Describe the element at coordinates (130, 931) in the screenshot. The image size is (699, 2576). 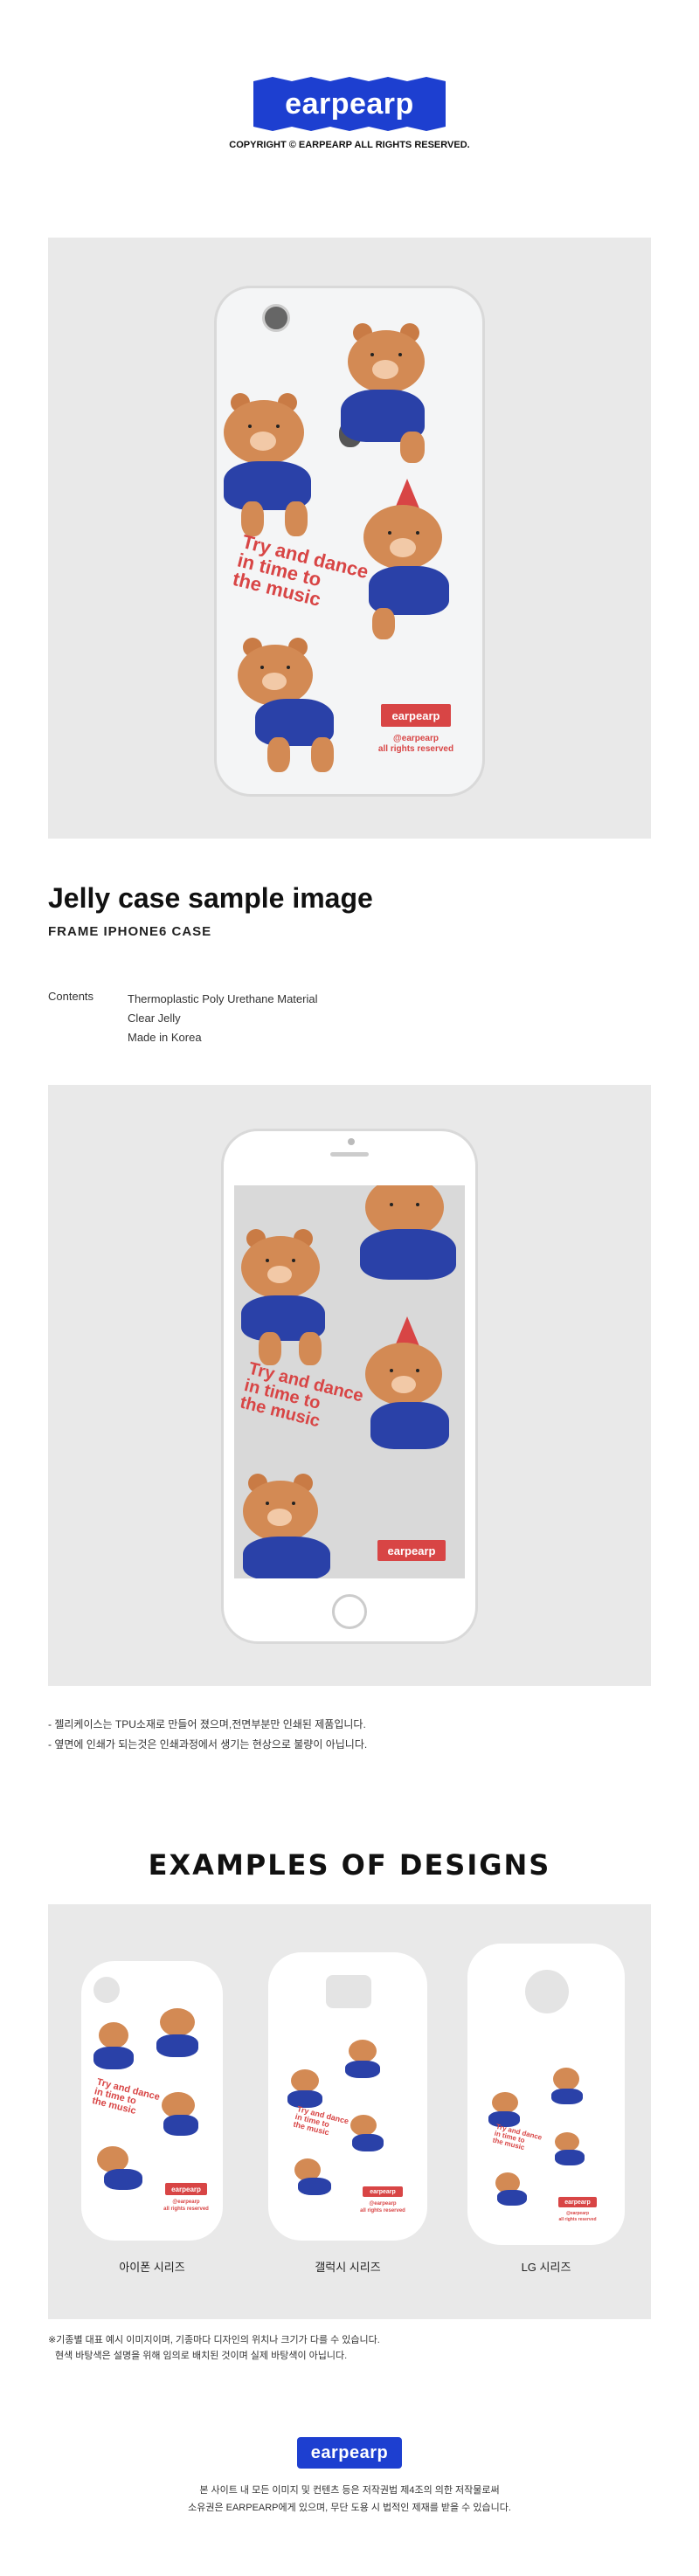
I see `page-subtitle: FRAME IPHONE6 CASE` at that location.